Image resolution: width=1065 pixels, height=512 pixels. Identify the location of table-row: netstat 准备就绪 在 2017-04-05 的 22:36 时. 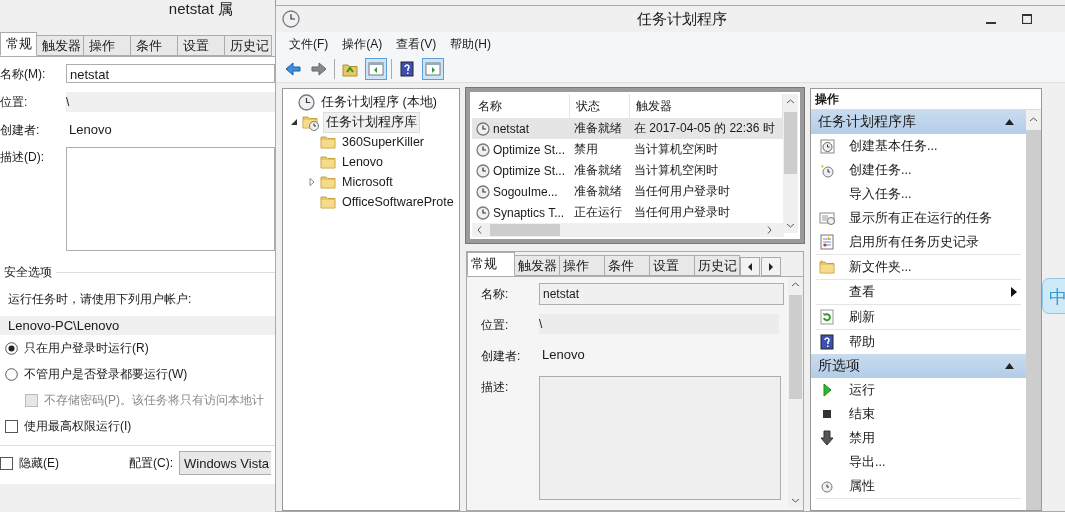
(627, 128).